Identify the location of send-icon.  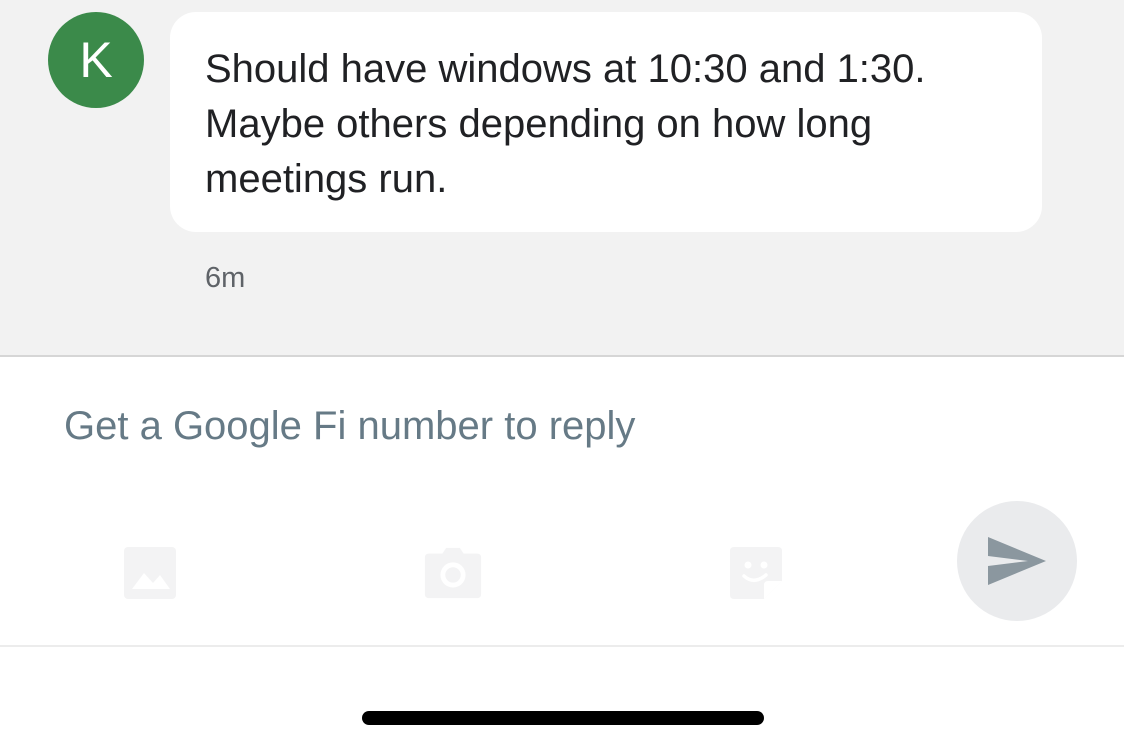
(1017, 561).